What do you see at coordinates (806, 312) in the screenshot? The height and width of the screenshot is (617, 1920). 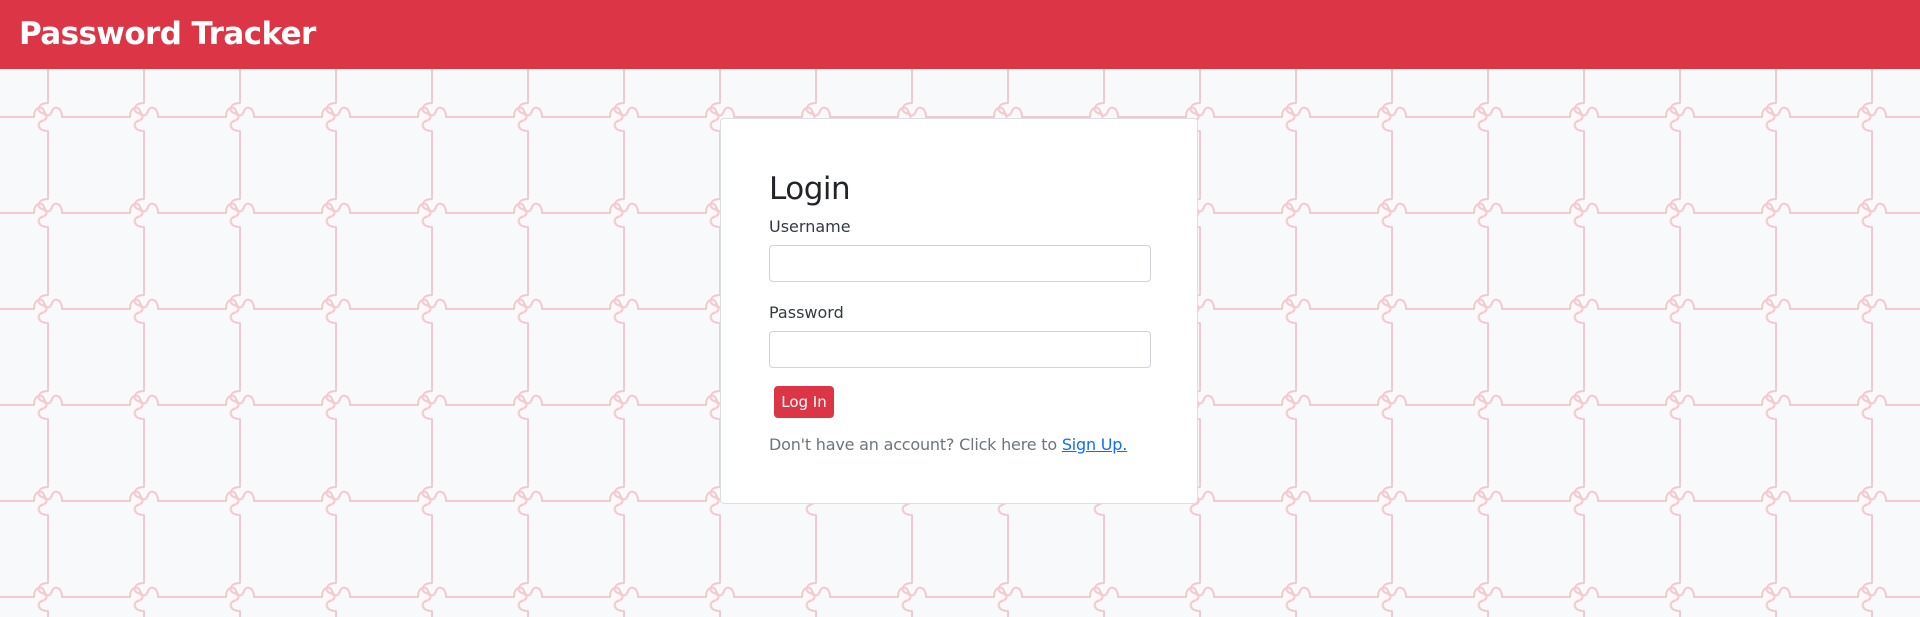 I see `password-label: Password` at bounding box center [806, 312].